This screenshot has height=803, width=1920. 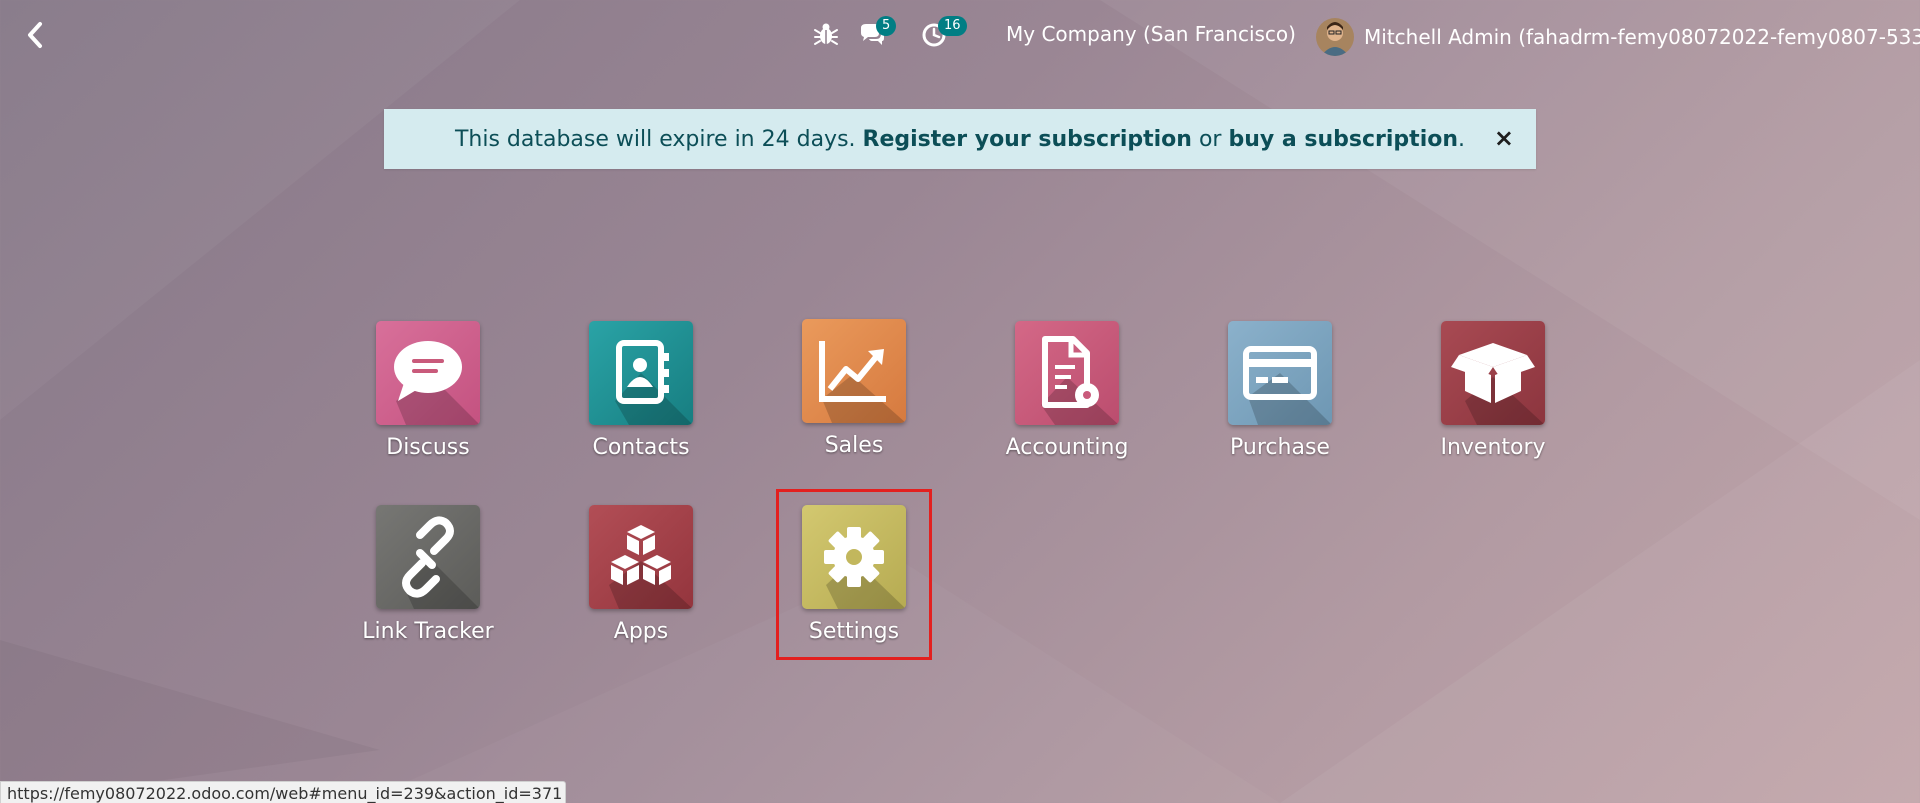 I want to click on credit-card-icon, so click(x=1287, y=385).